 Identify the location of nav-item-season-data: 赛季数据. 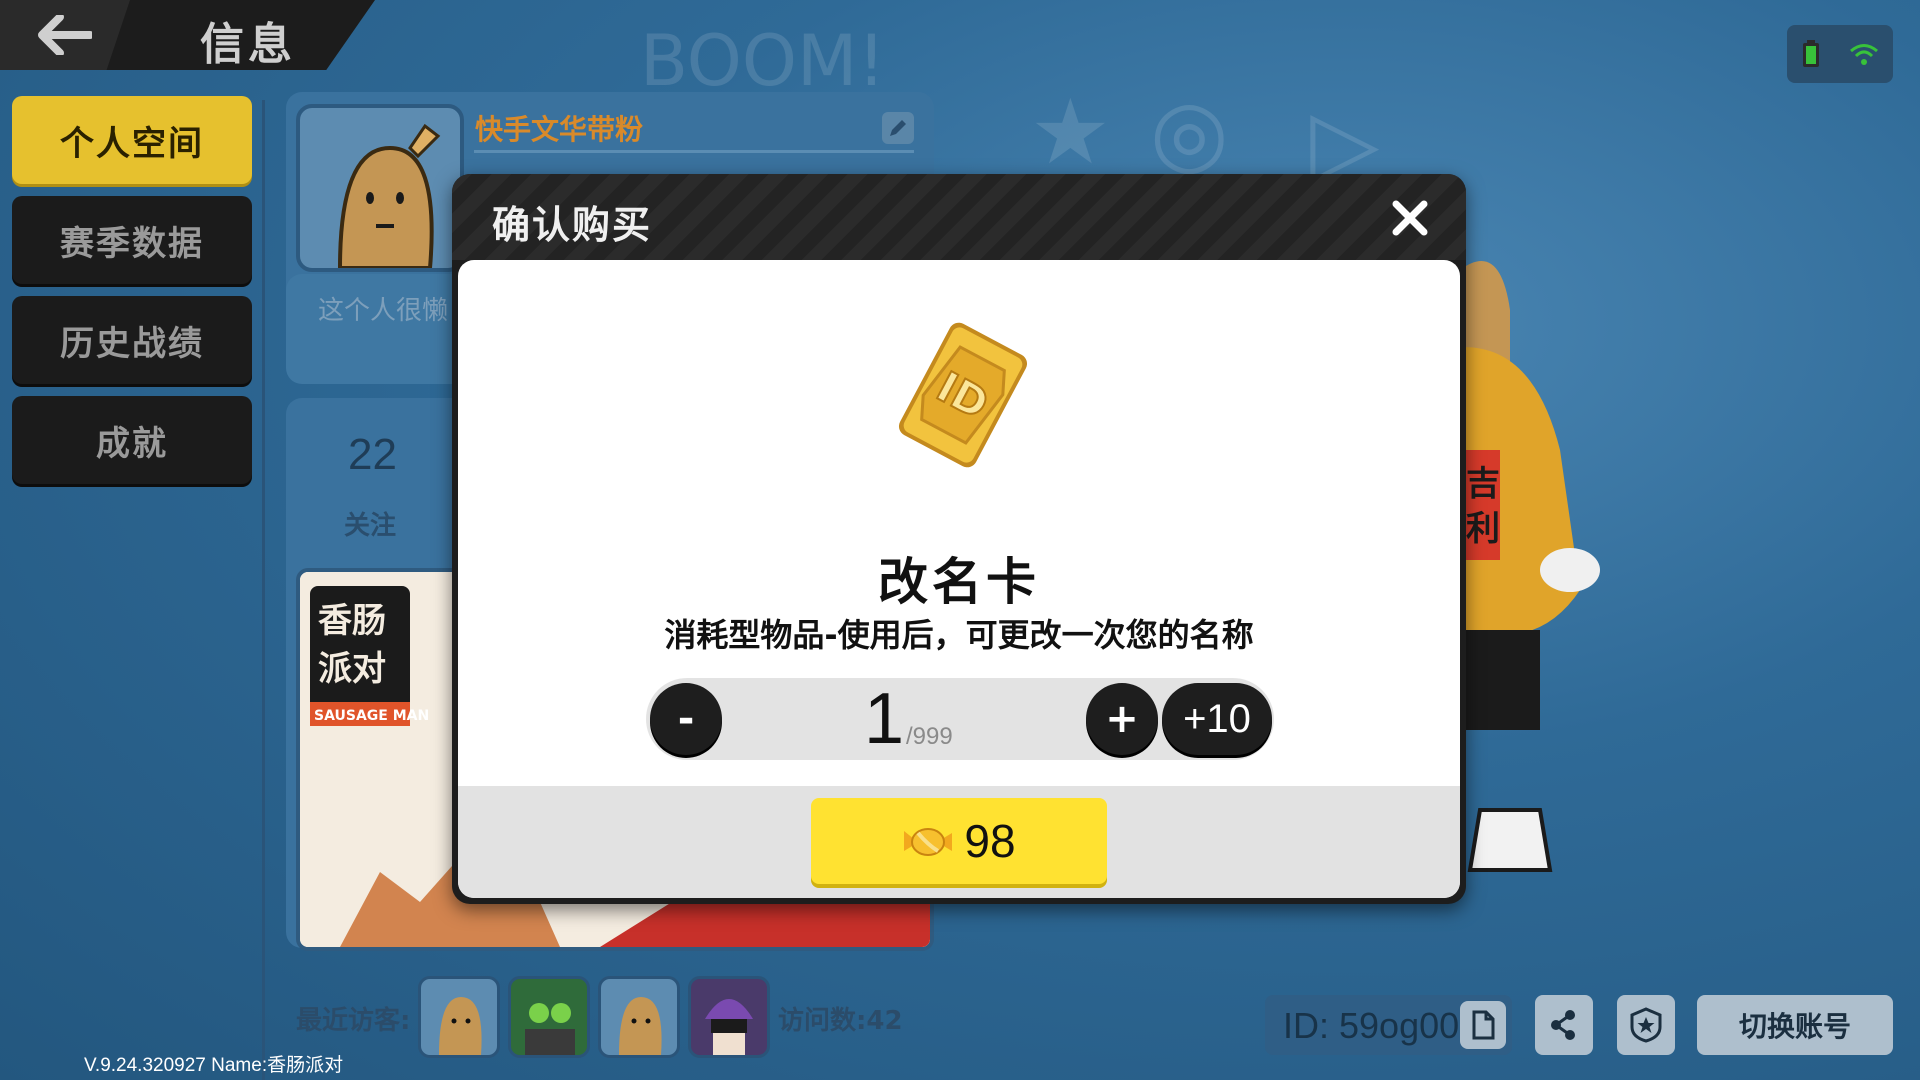
(132, 240).